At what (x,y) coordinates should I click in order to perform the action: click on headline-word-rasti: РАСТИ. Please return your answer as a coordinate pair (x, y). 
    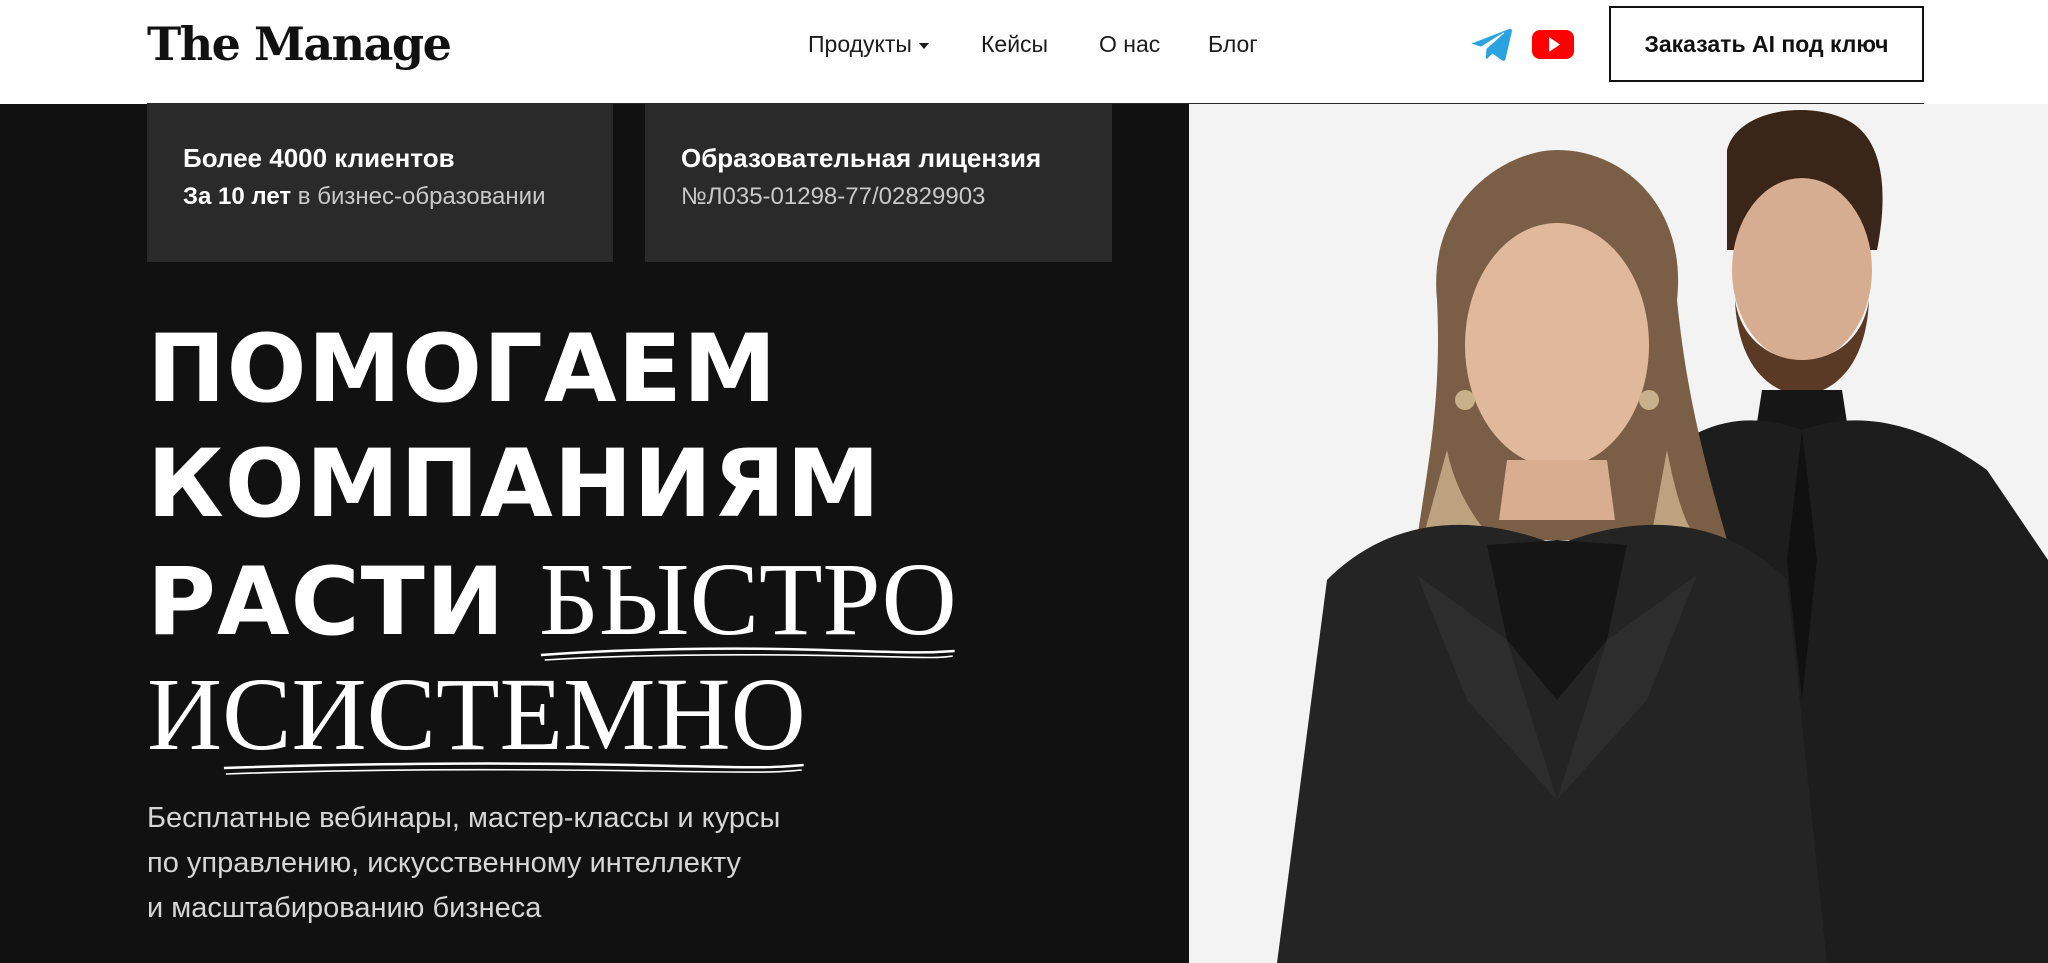
    Looking at the image, I should click on (343, 602).